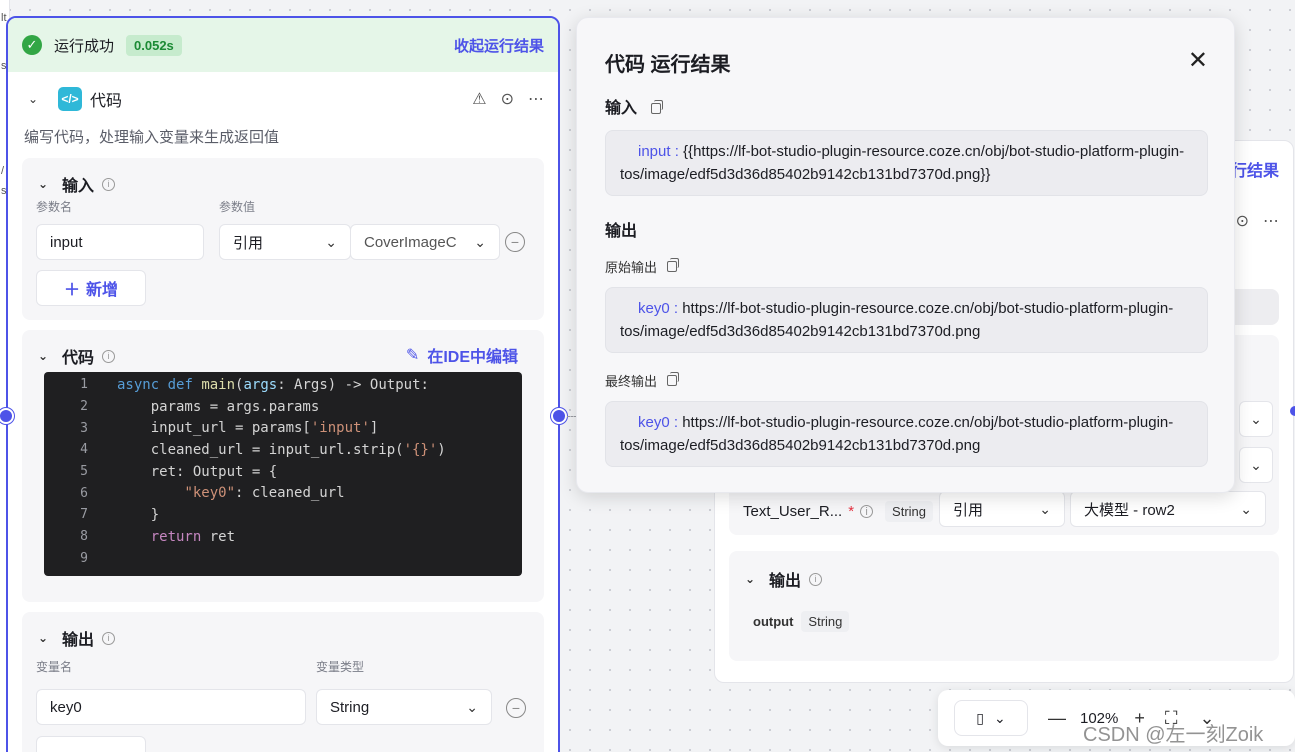  What do you see at coordinates (264, 493) in the screenshot?
I see `code-text: "key0": cleaned_url` at bounding box center [264, 493].